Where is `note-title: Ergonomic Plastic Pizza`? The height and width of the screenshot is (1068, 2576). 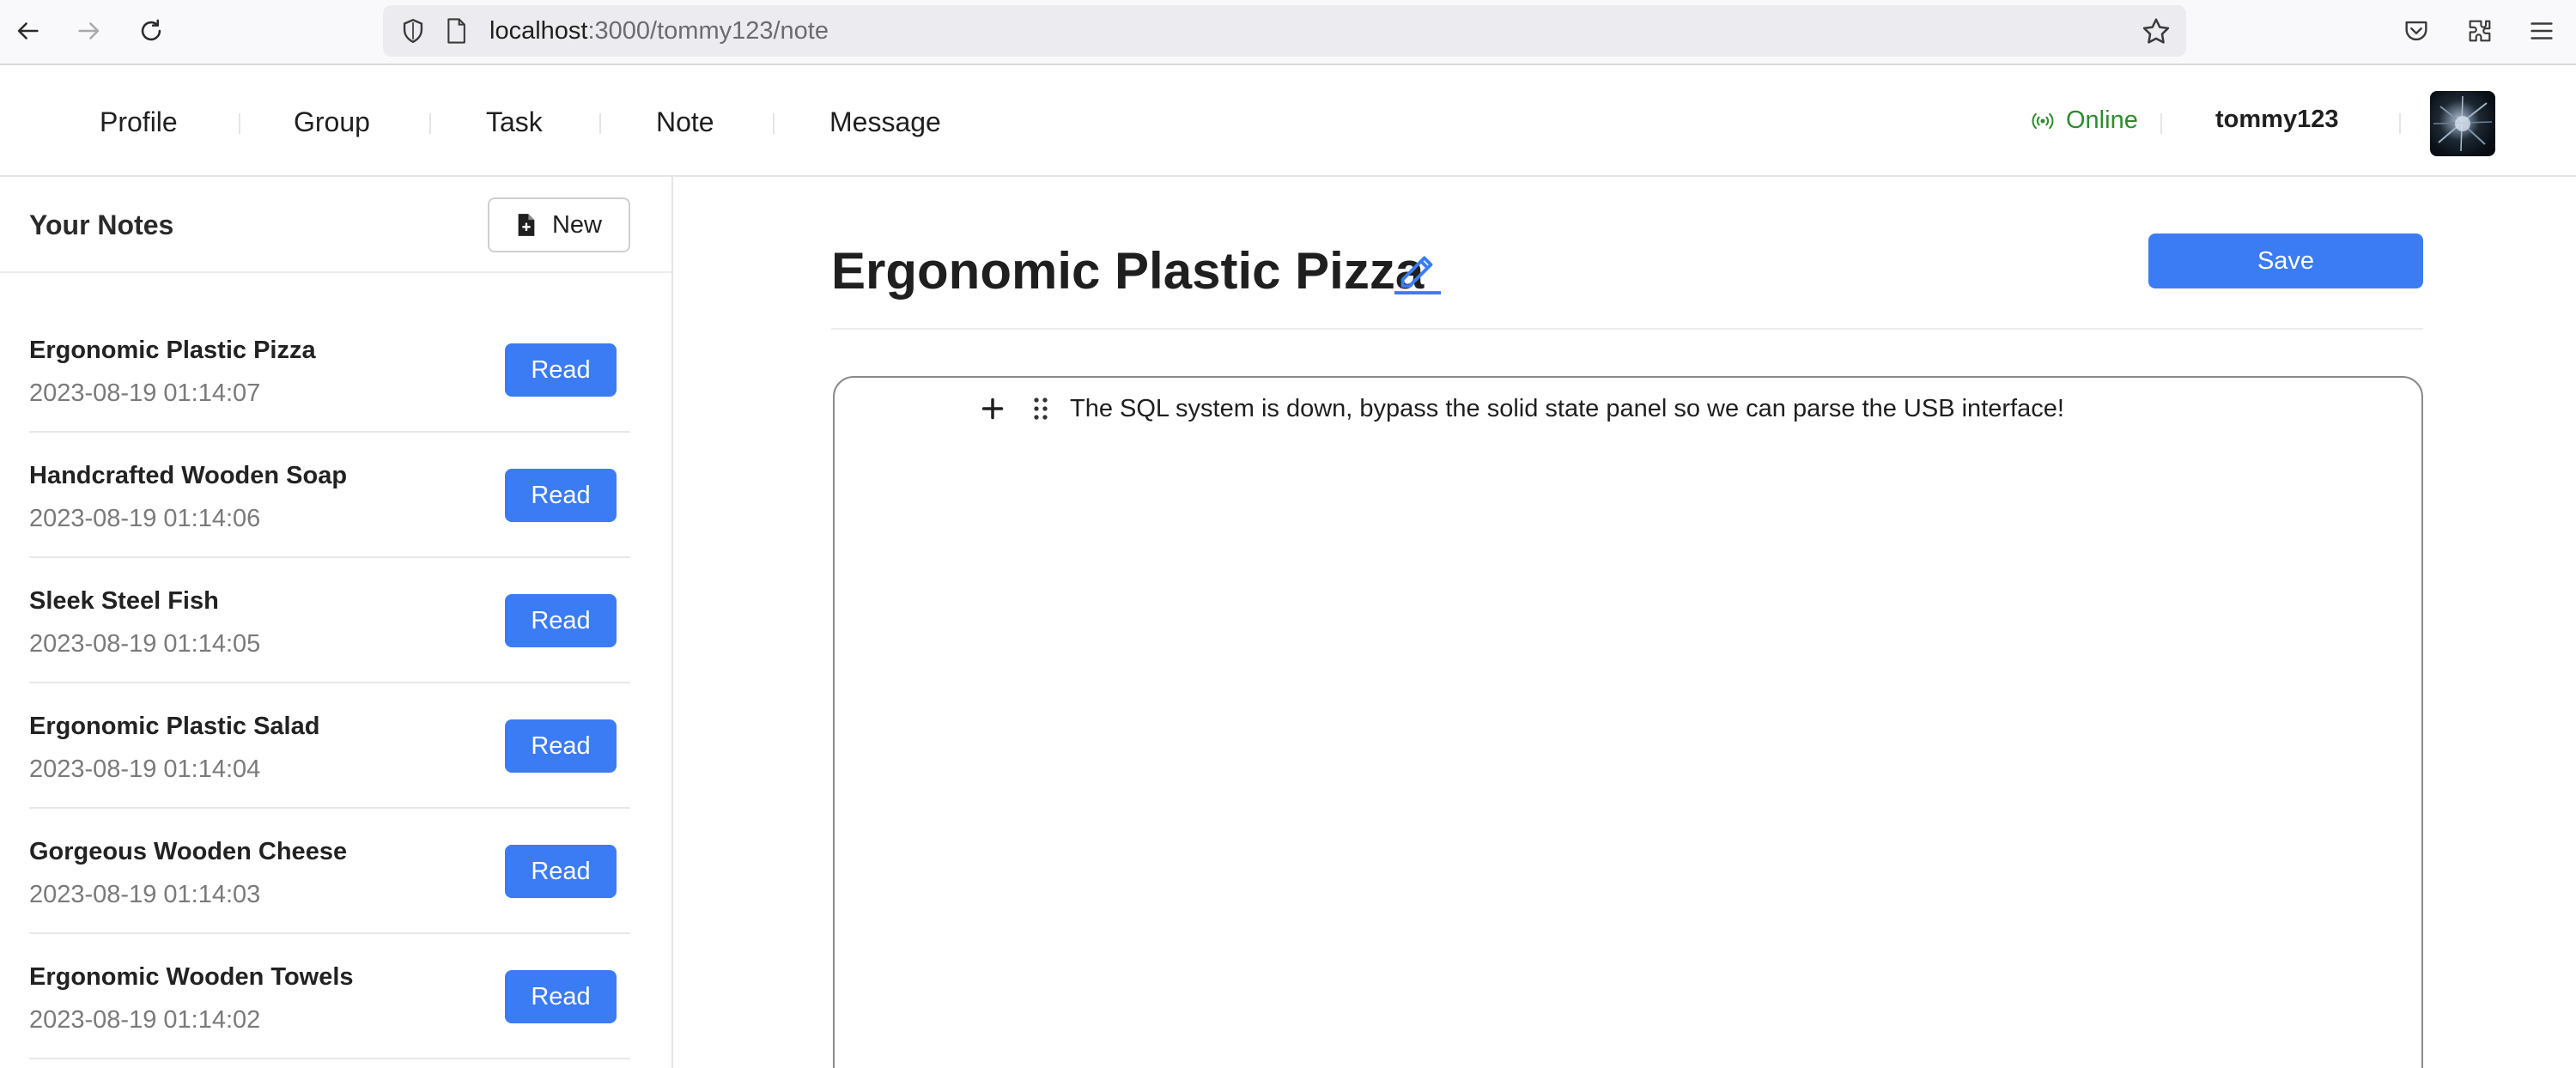
note-title: Ergonomic Plastic Pizza is located at coordinates (172, 350).